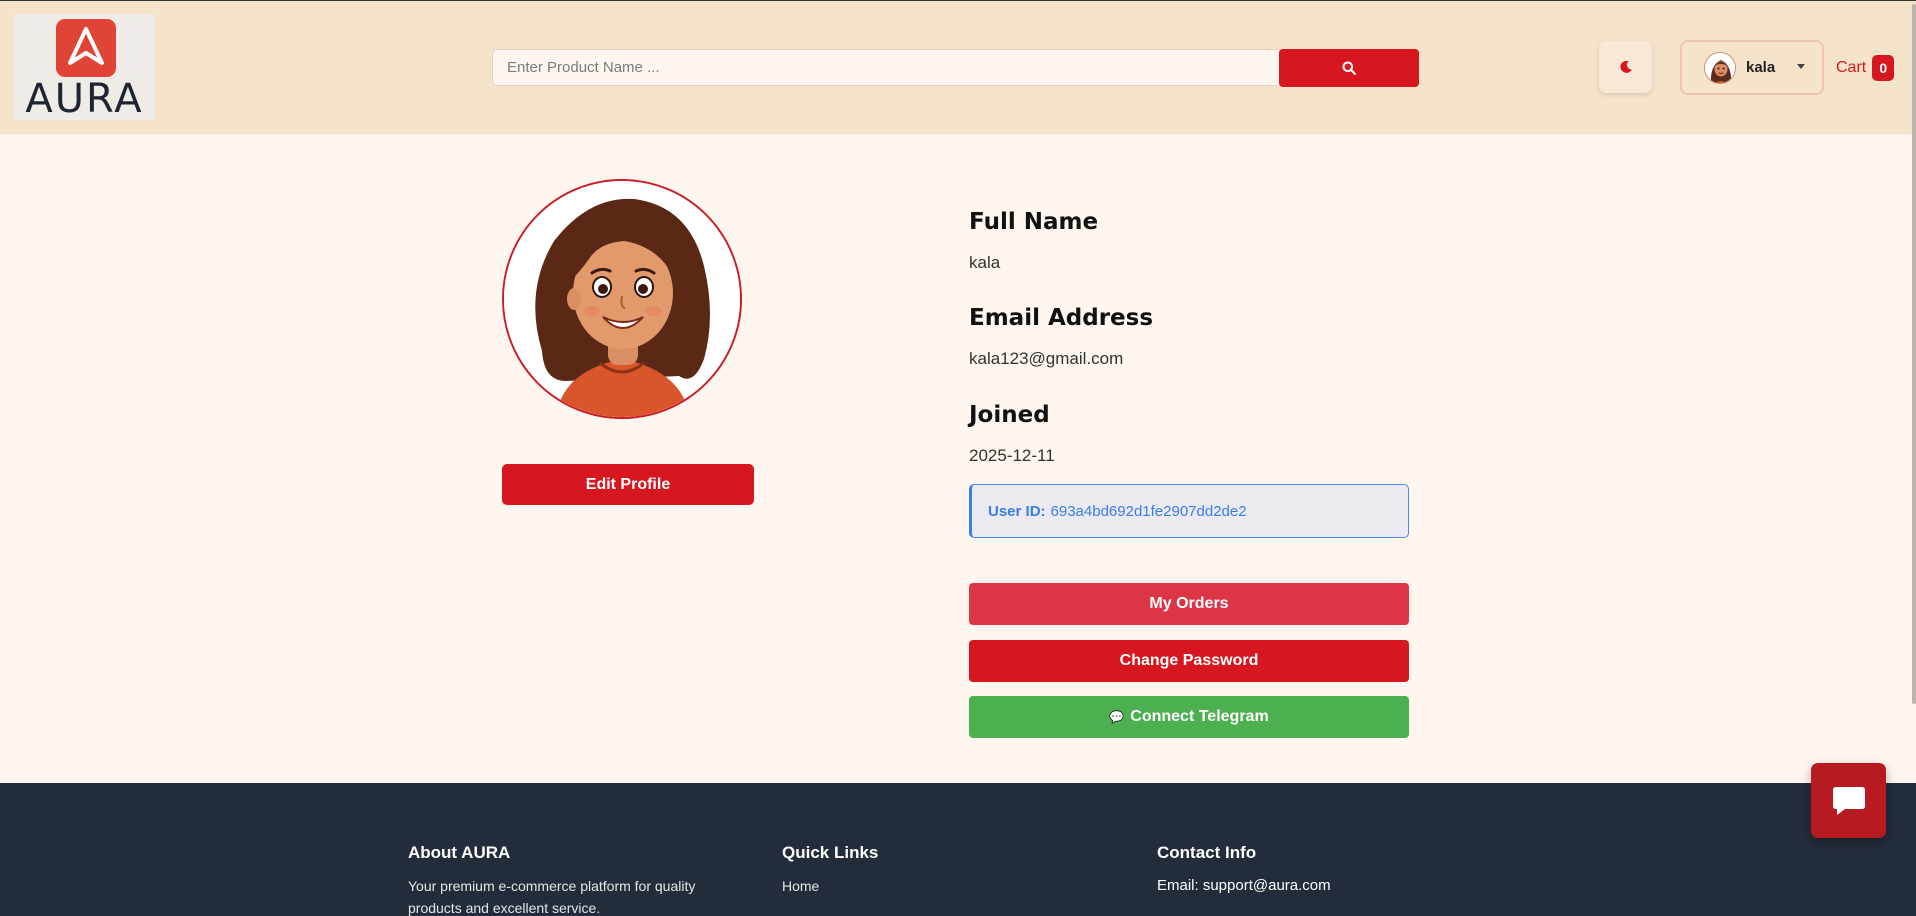 This screenshot has width=1916, height=916. I want to click on footer-links-heading: Quick Links, so click(830, 852).